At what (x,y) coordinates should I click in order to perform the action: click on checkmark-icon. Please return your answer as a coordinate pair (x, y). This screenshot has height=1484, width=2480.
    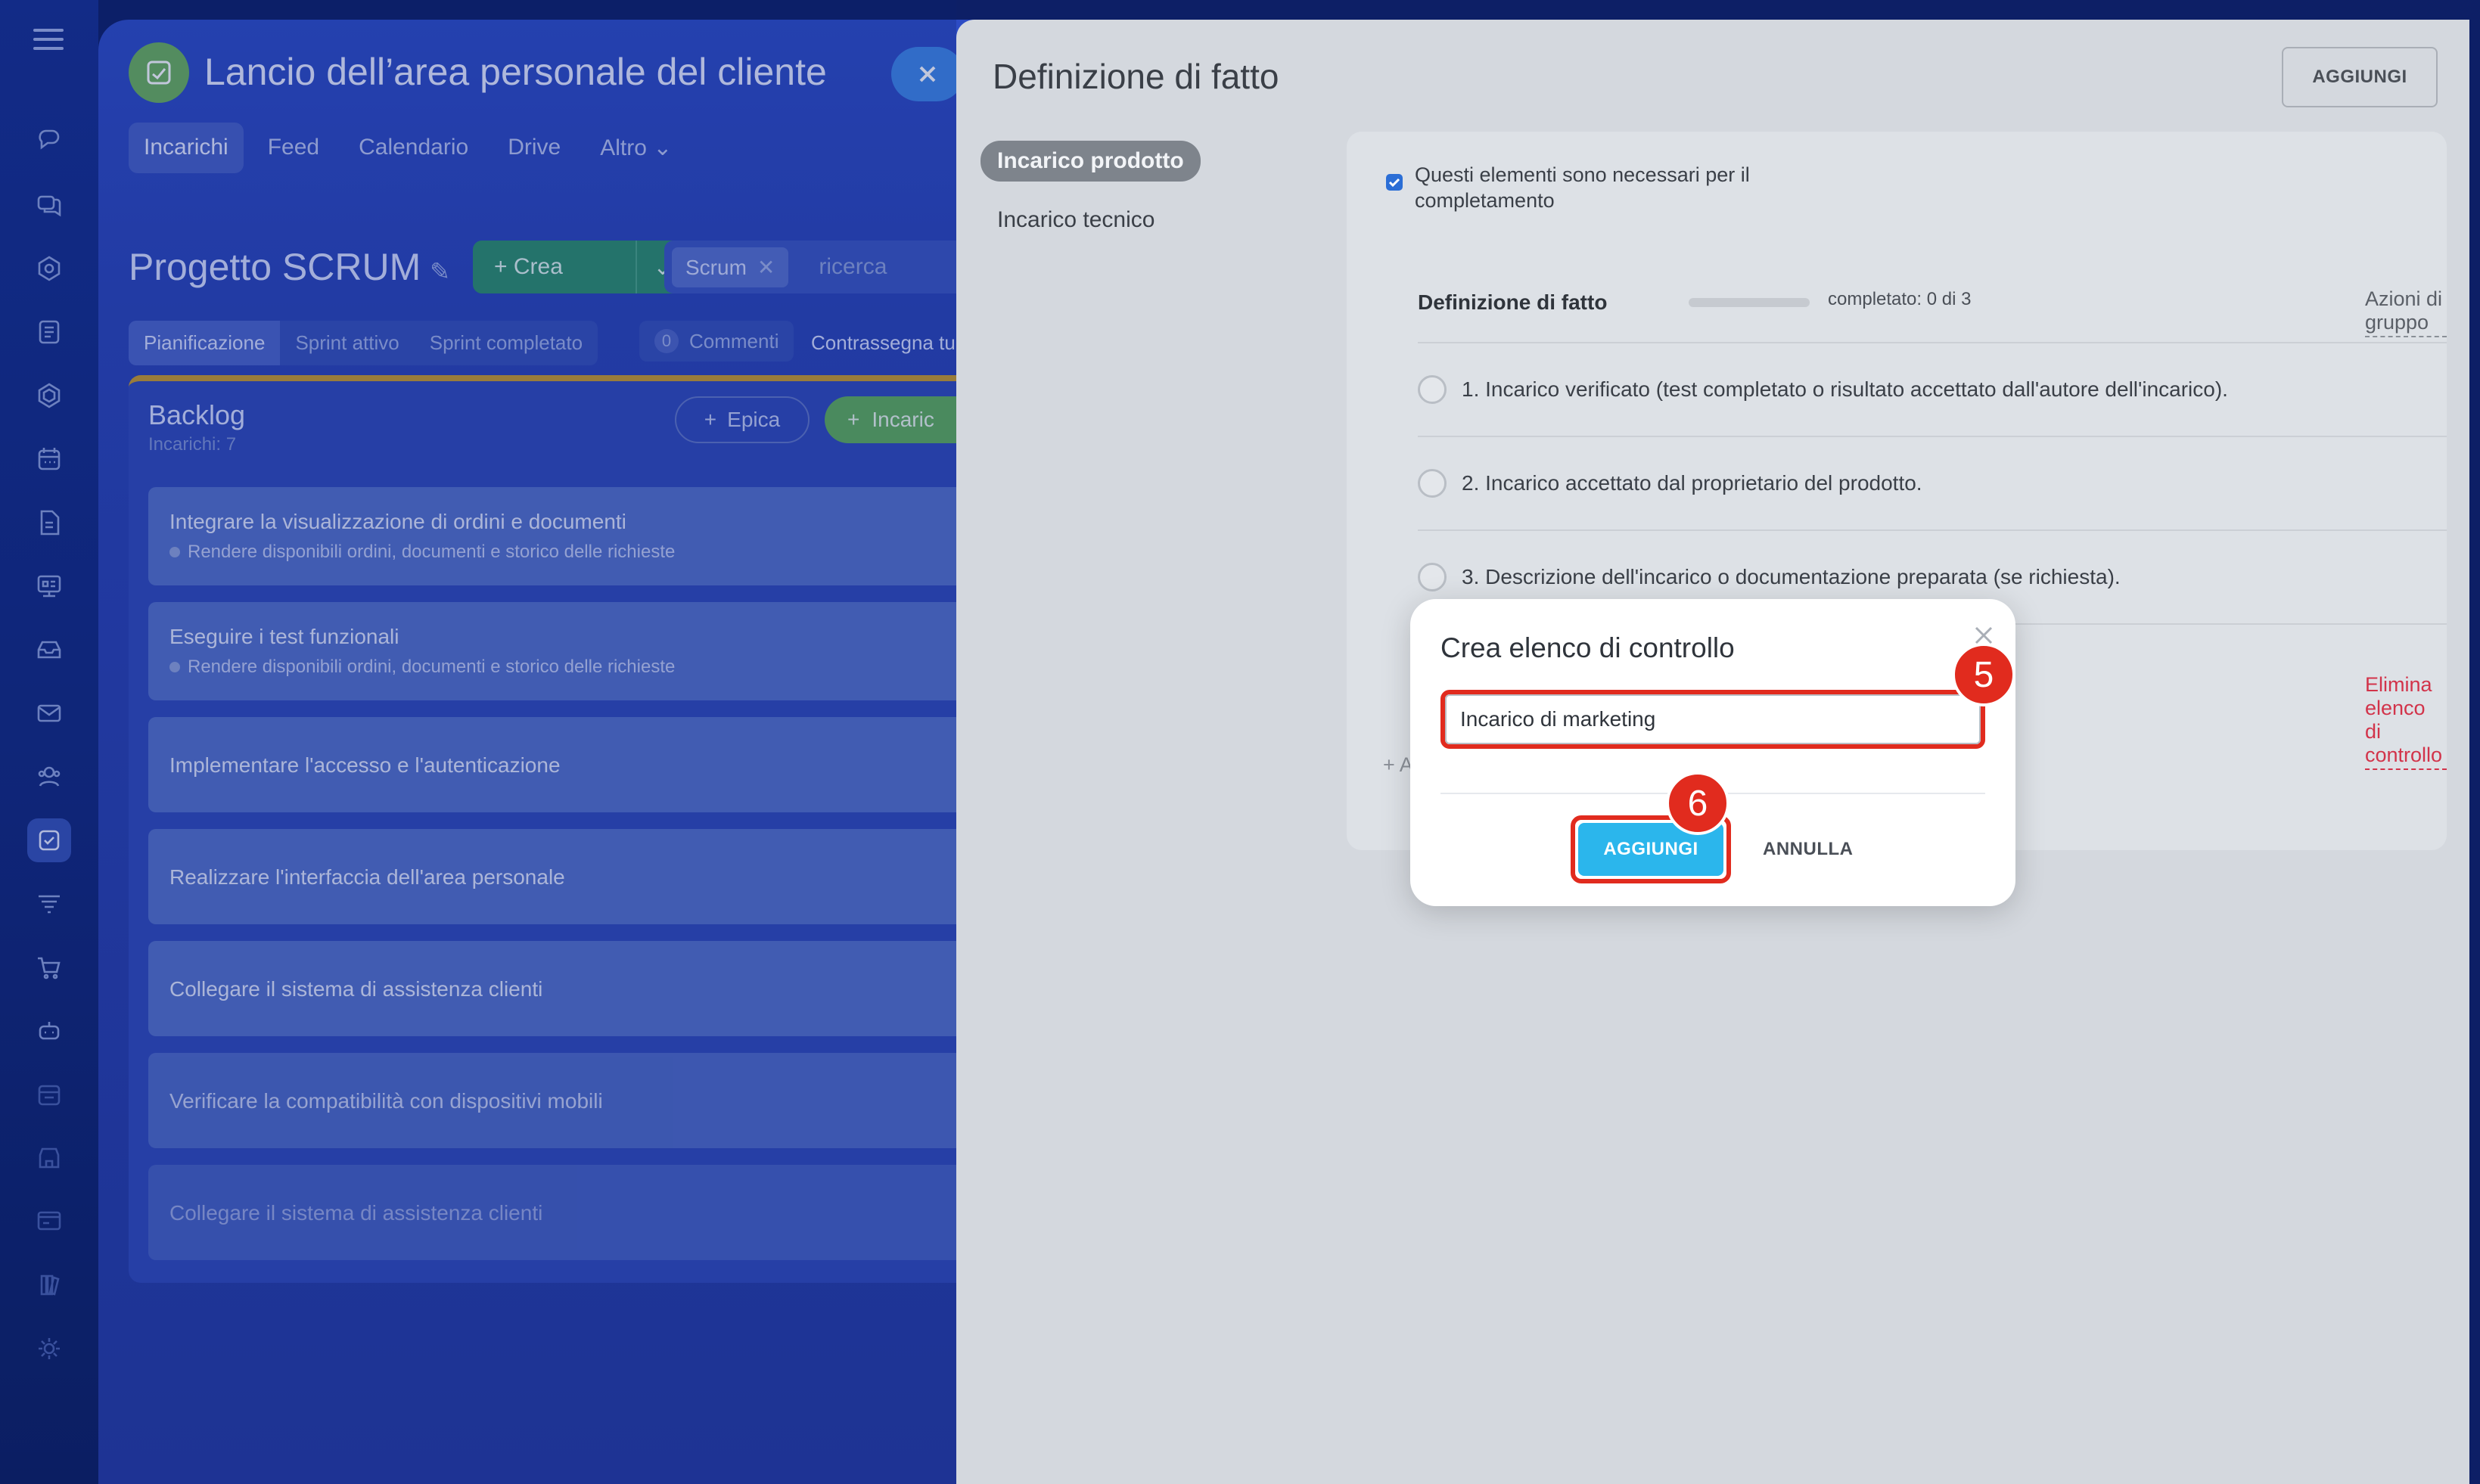
    Looking at the image, I should click on (1394, 183).